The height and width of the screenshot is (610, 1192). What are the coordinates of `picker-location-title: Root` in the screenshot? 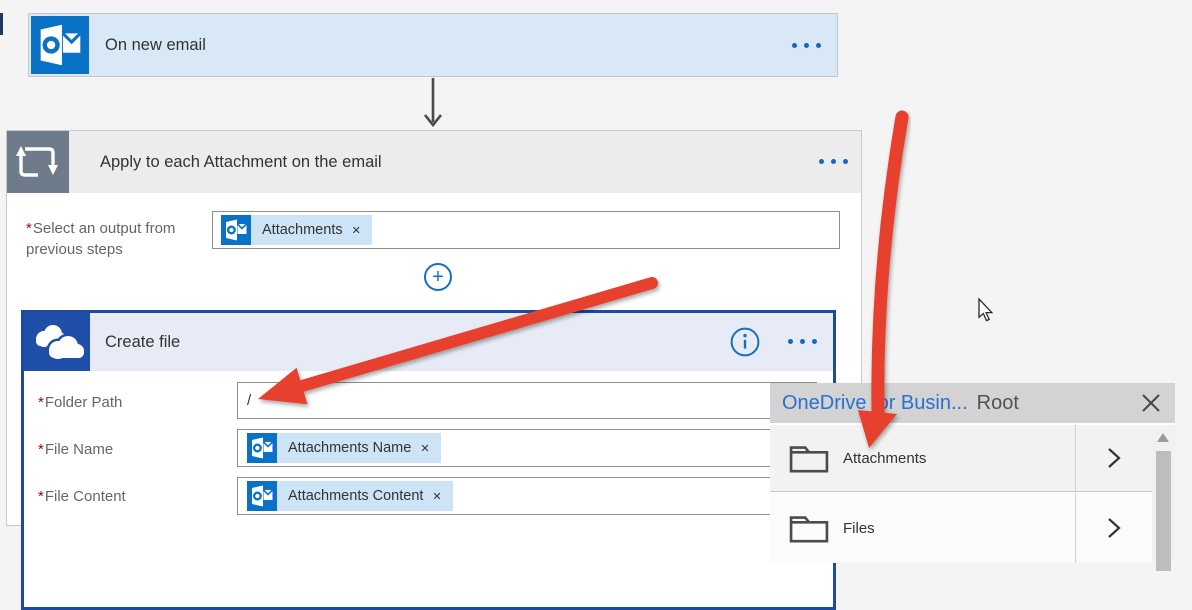 It's located at (997, 402).